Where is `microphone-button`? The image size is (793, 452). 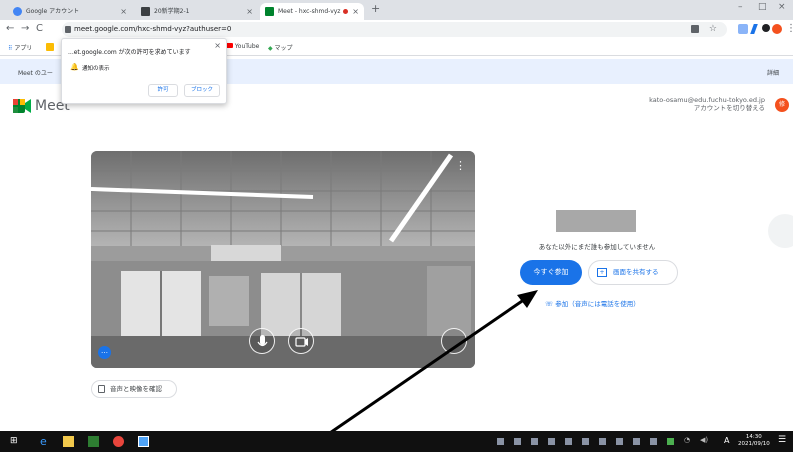
microphone-button is located at coordinates (262, 341).